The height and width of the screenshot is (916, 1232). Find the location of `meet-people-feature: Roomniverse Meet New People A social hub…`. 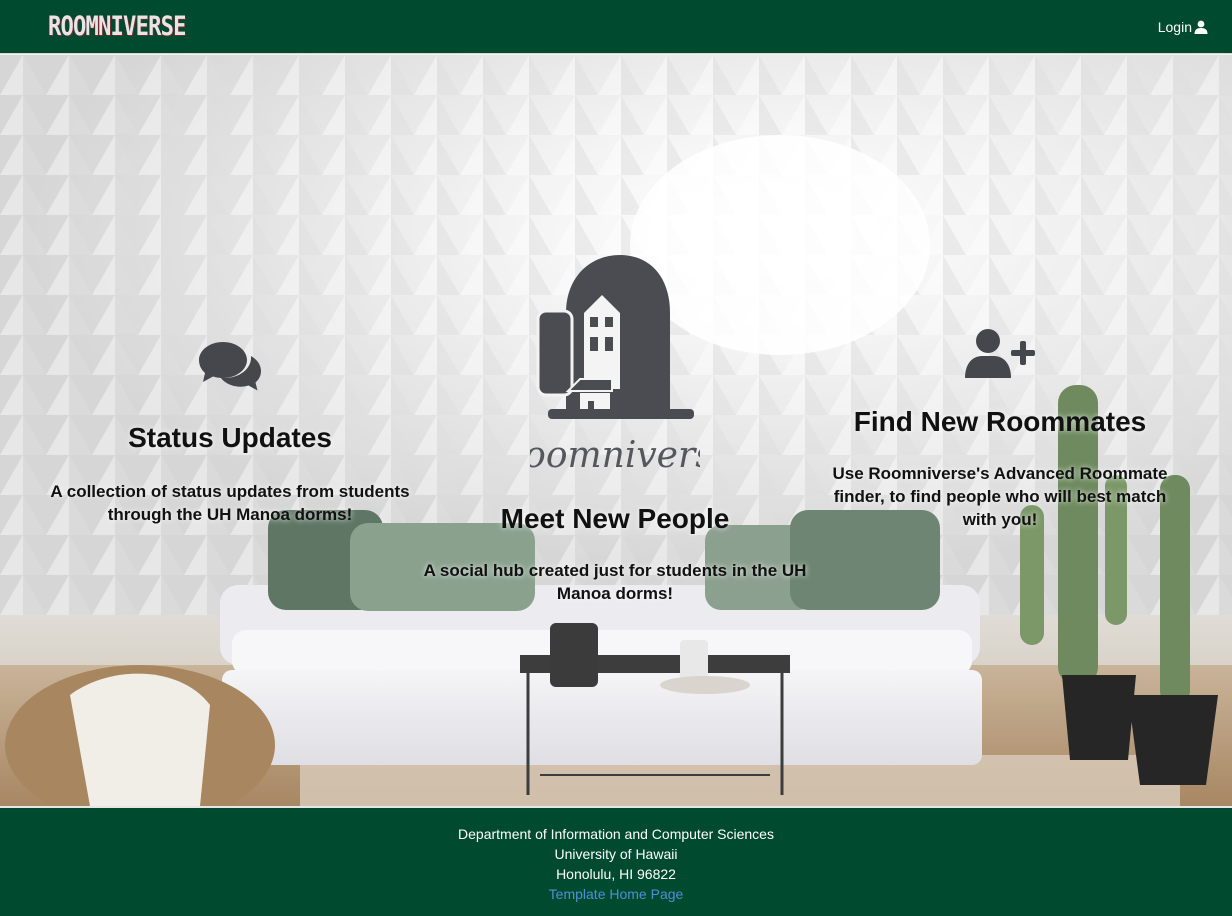

meet-people-feature: Roomniverse Meet New People A social hub… is located at coordinates (615, 429).